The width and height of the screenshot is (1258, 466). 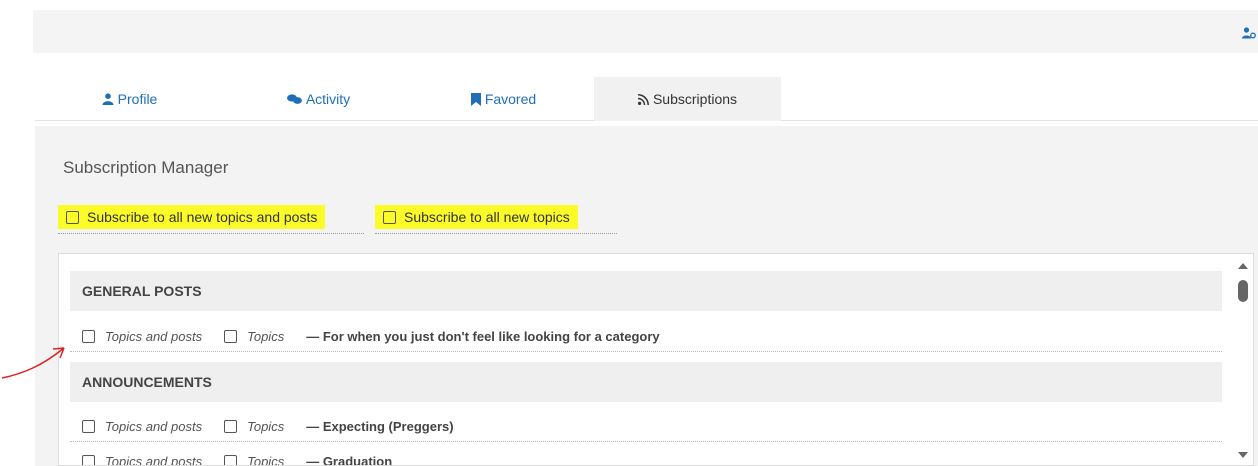 I want to click on tab-profile: Profile, so click(x=129, y=99).